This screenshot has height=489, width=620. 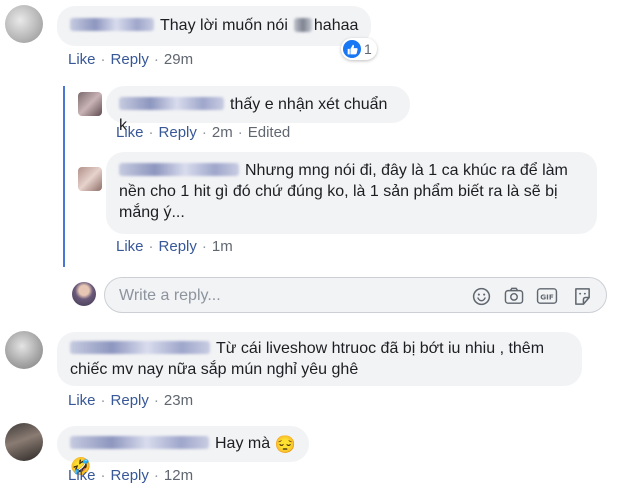 I want to click on reply-actions: Like · Reply · 2m · Edited, so click(x=203, y=133).